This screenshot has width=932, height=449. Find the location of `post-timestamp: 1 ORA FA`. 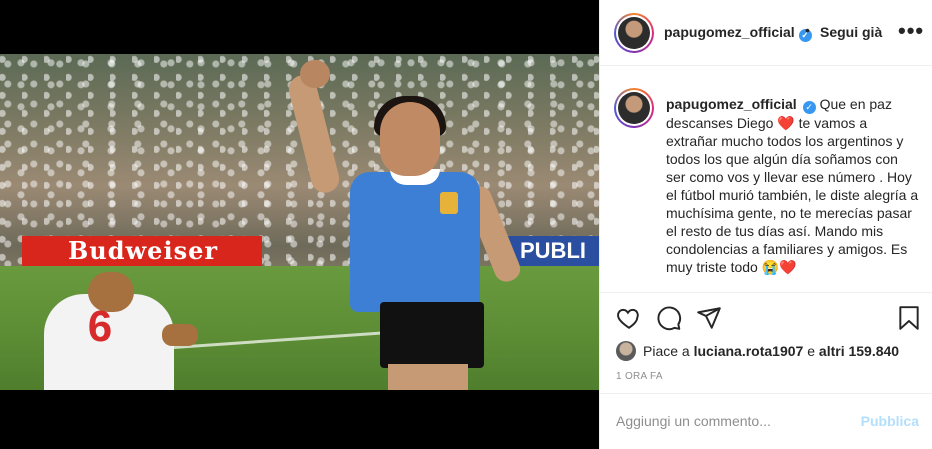

post-timestamp: 1 ORA FA is located at coordinates (639, 376).